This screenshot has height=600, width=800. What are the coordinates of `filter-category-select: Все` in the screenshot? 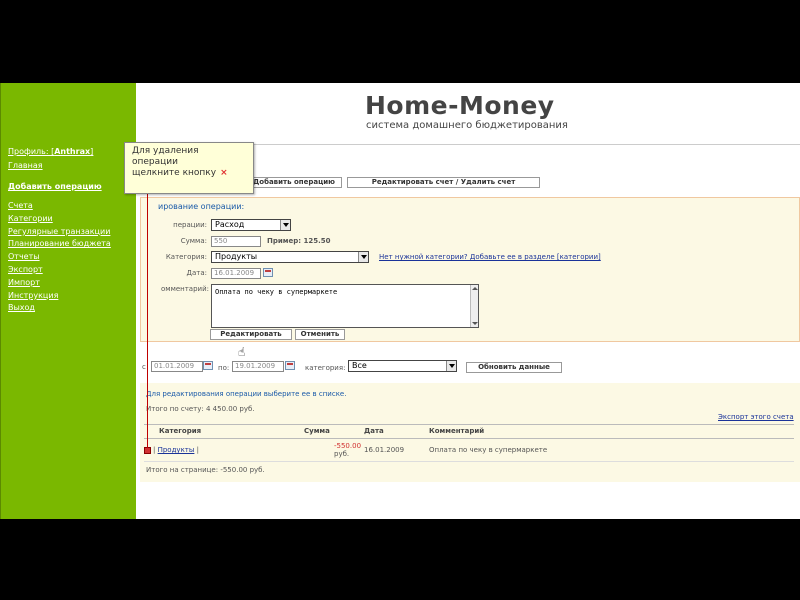 It's located at (402, 366).